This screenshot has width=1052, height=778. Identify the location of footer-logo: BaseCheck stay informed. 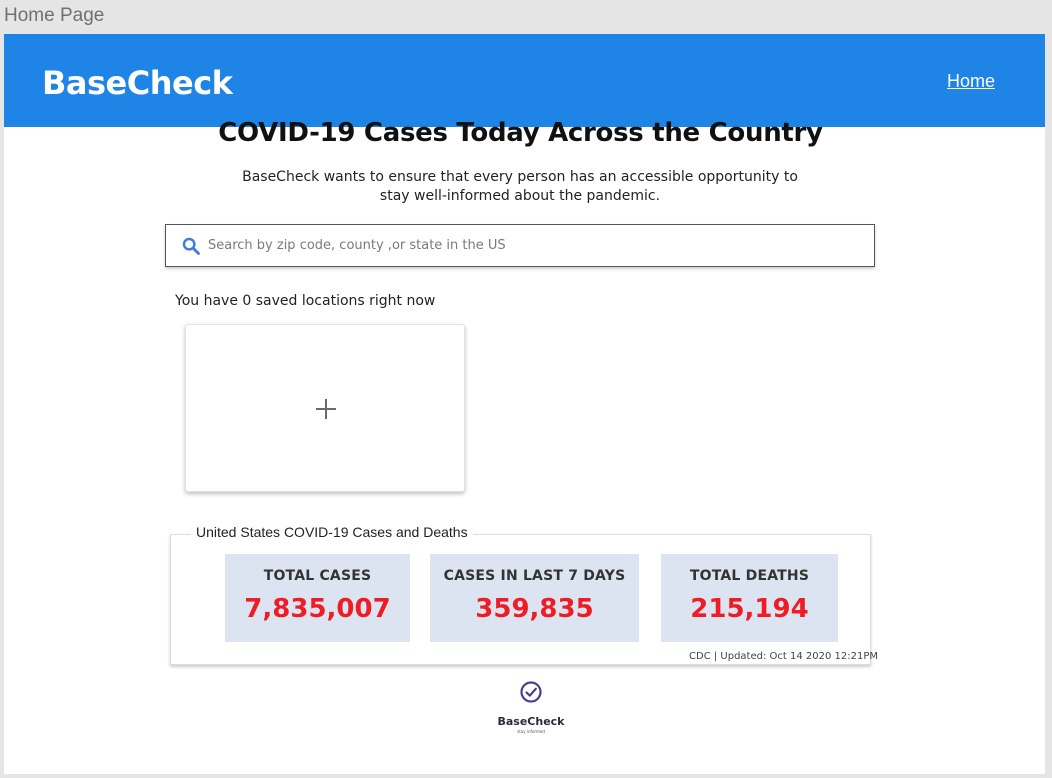
(531, 707).